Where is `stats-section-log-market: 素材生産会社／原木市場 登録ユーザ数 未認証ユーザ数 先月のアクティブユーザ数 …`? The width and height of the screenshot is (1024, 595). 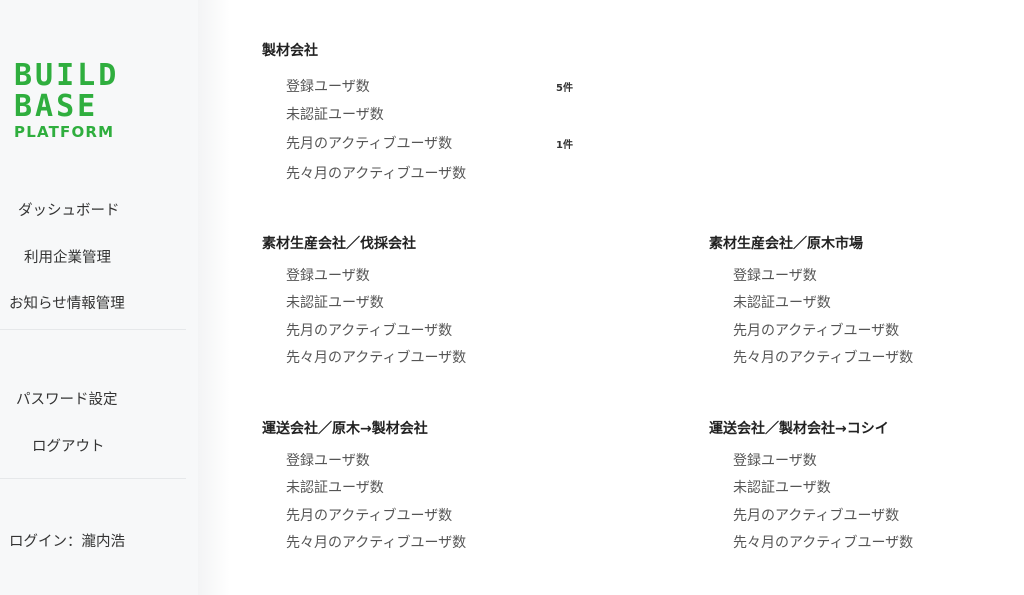
stats-section-log-market: 素材生産会社／原木市場 登録ユーザ数 未認証ユーザ数 先月のアクティブユーザ数 … is located at coordinates (859, 303).